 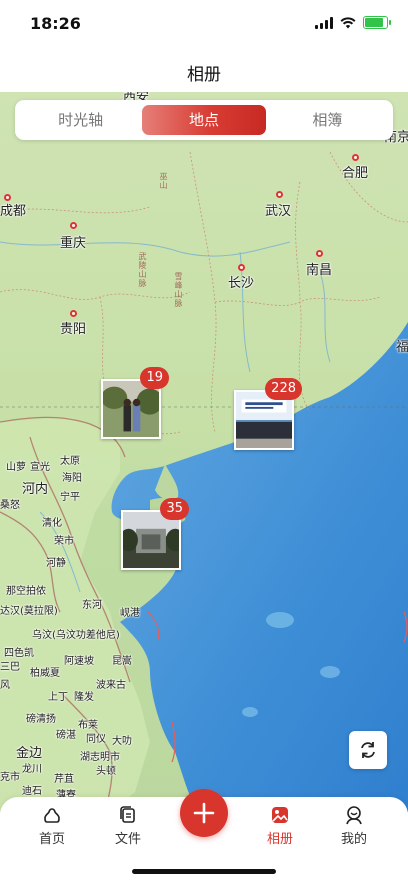 What do you see at coordinates (64, 779) in the screenshot?
I see `city-label: 芹苴` at bounding box center [64, 779].